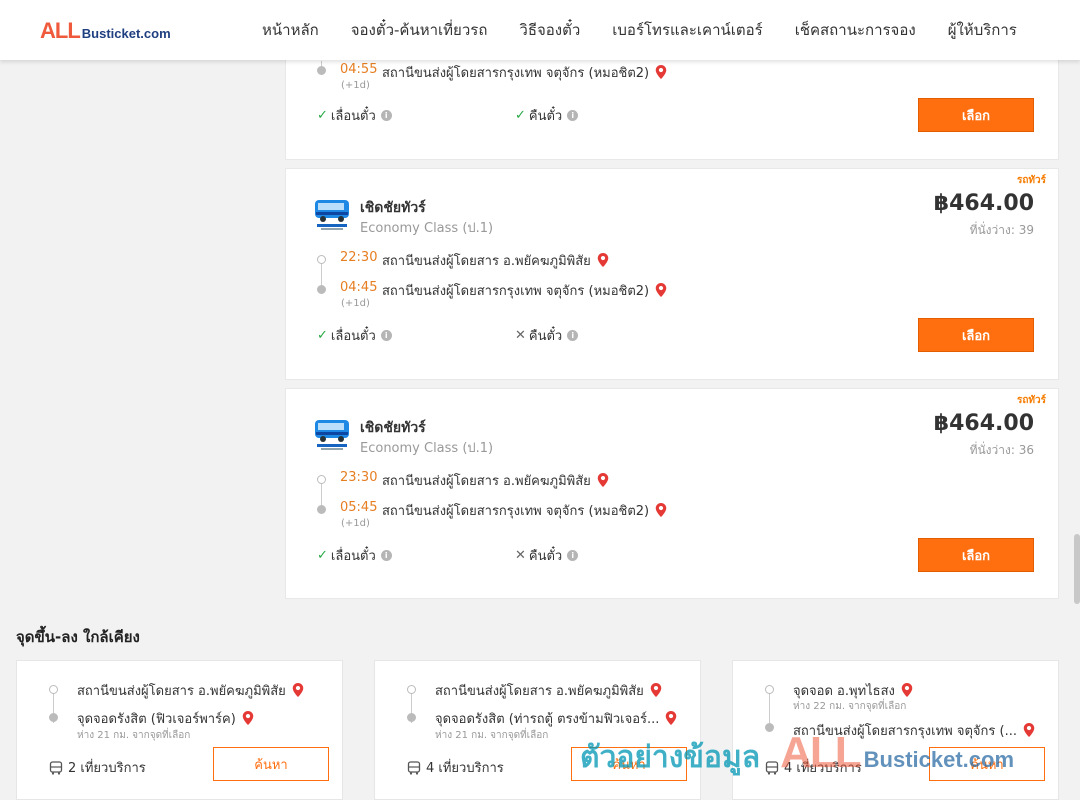 Image resolution: width=1080 pixels, height=800 pixels. Describe the element at coordinates (545, 336) in the screenshot. I see `refund-ticket-label: คืนตั๋ว` at that location.